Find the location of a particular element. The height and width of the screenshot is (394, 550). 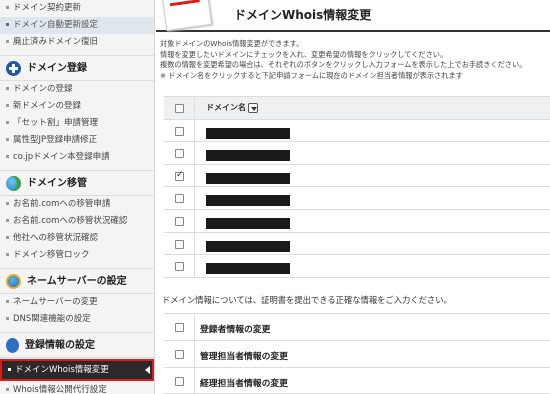

page-header: ドメインWhois情報変更 is located at coordinates (353, 16).